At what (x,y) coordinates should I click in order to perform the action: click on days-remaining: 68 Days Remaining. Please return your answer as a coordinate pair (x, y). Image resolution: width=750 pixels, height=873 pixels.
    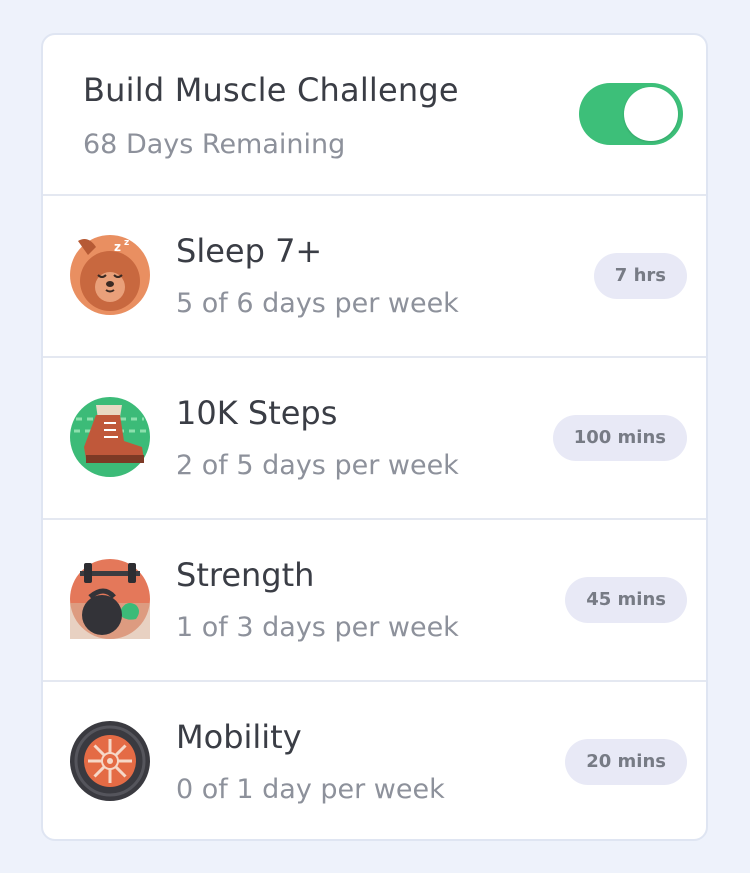
    Looking at the image, I should click on (214, 144).